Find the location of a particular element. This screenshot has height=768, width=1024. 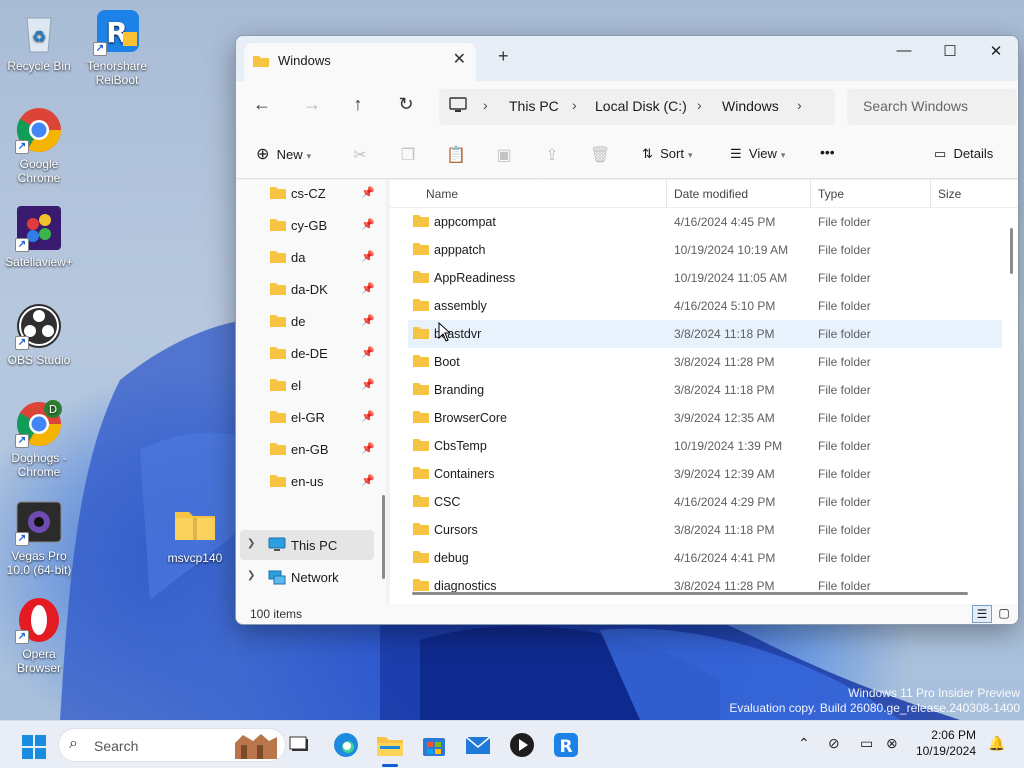

refresh-button: ↻ is located at coordinates (406, 104).